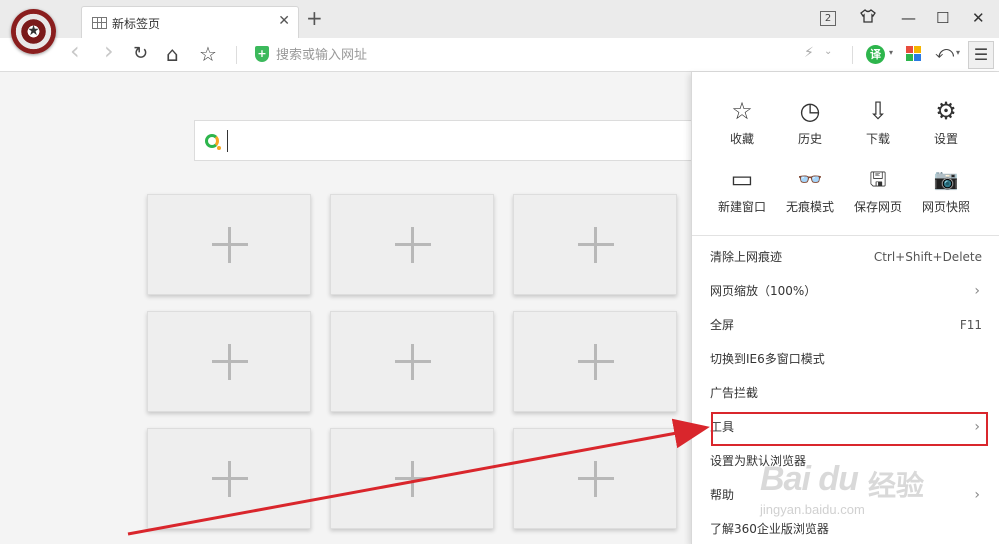 This screenshot has height=544, width=999. I want to click on translate-dropdown-icon: ▾, so click(891, 52).